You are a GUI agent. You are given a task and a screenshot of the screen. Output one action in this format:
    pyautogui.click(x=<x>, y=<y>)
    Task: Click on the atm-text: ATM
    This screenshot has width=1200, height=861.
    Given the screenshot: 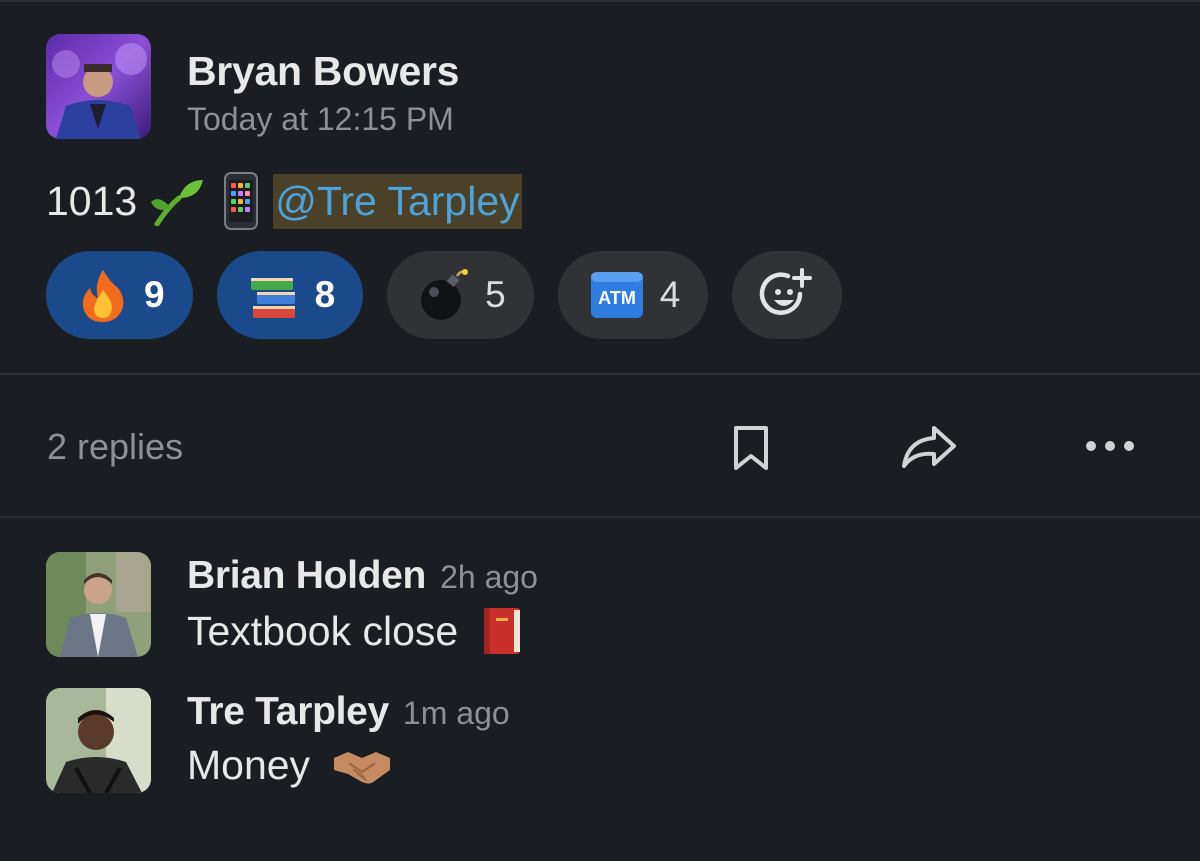 What is the action you would take?
    pyautogui.click(x=617, y=298)
    